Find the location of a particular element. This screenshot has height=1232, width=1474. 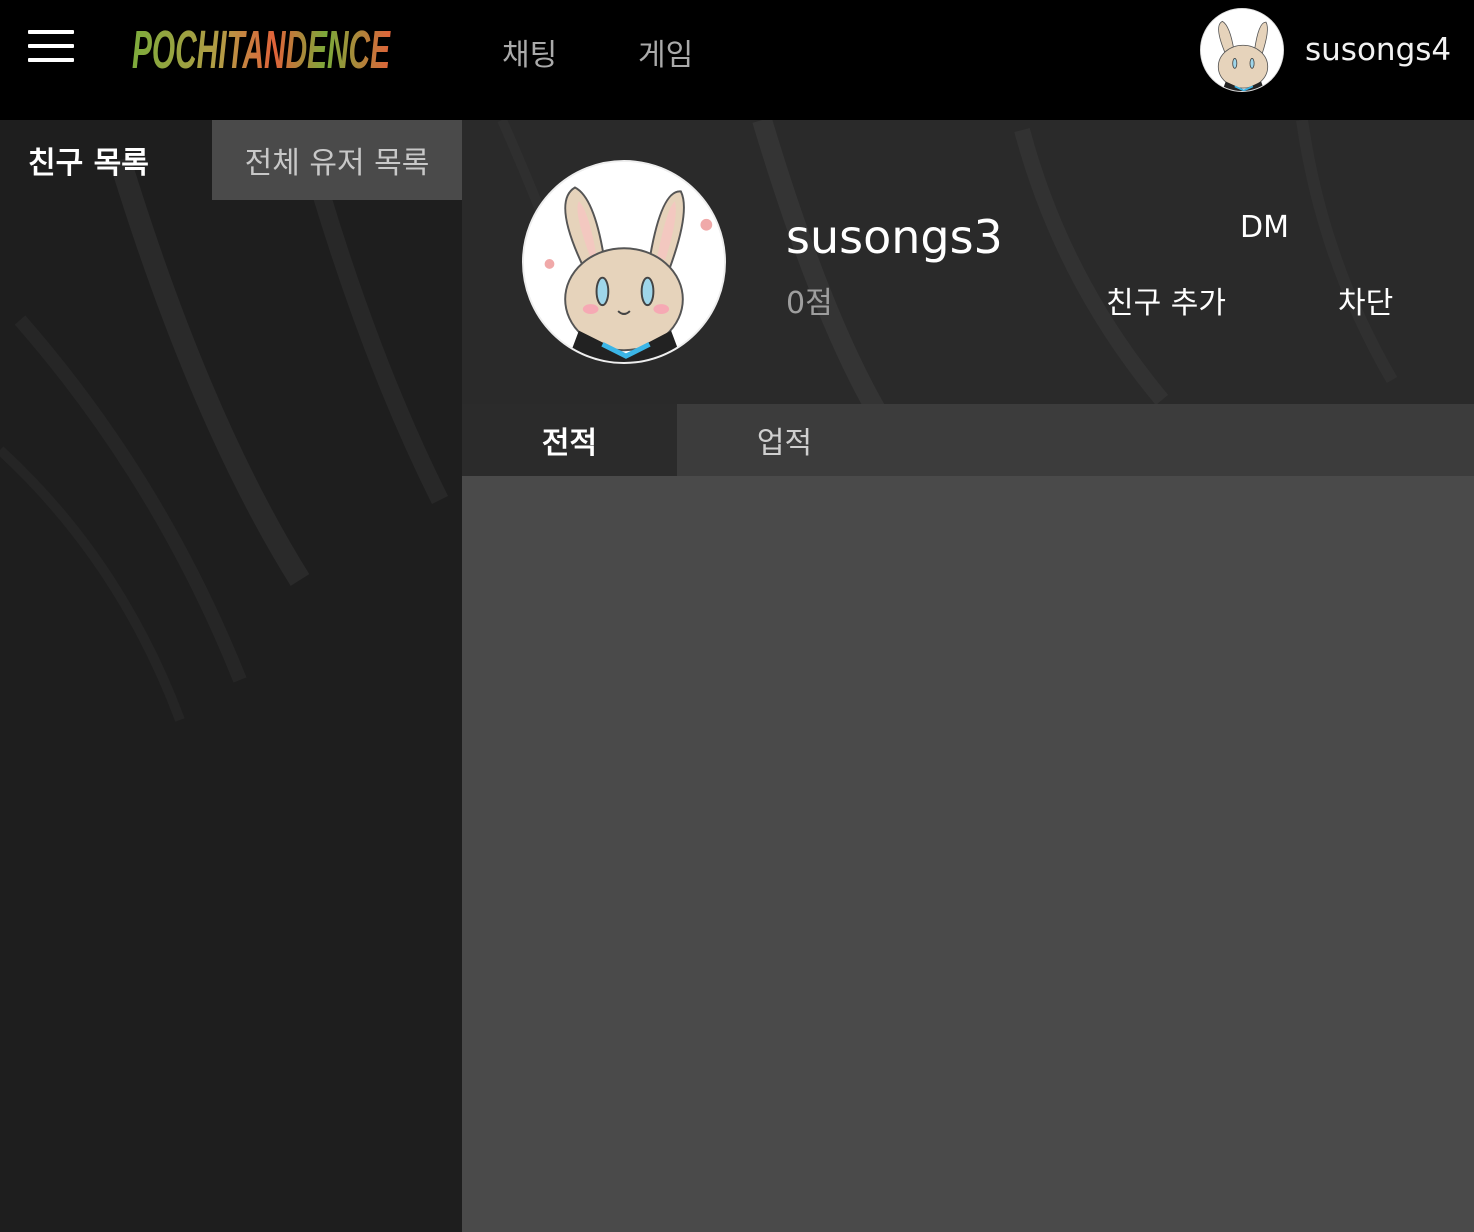

profile-username: susongs3 is located at coordinates (894, 237).